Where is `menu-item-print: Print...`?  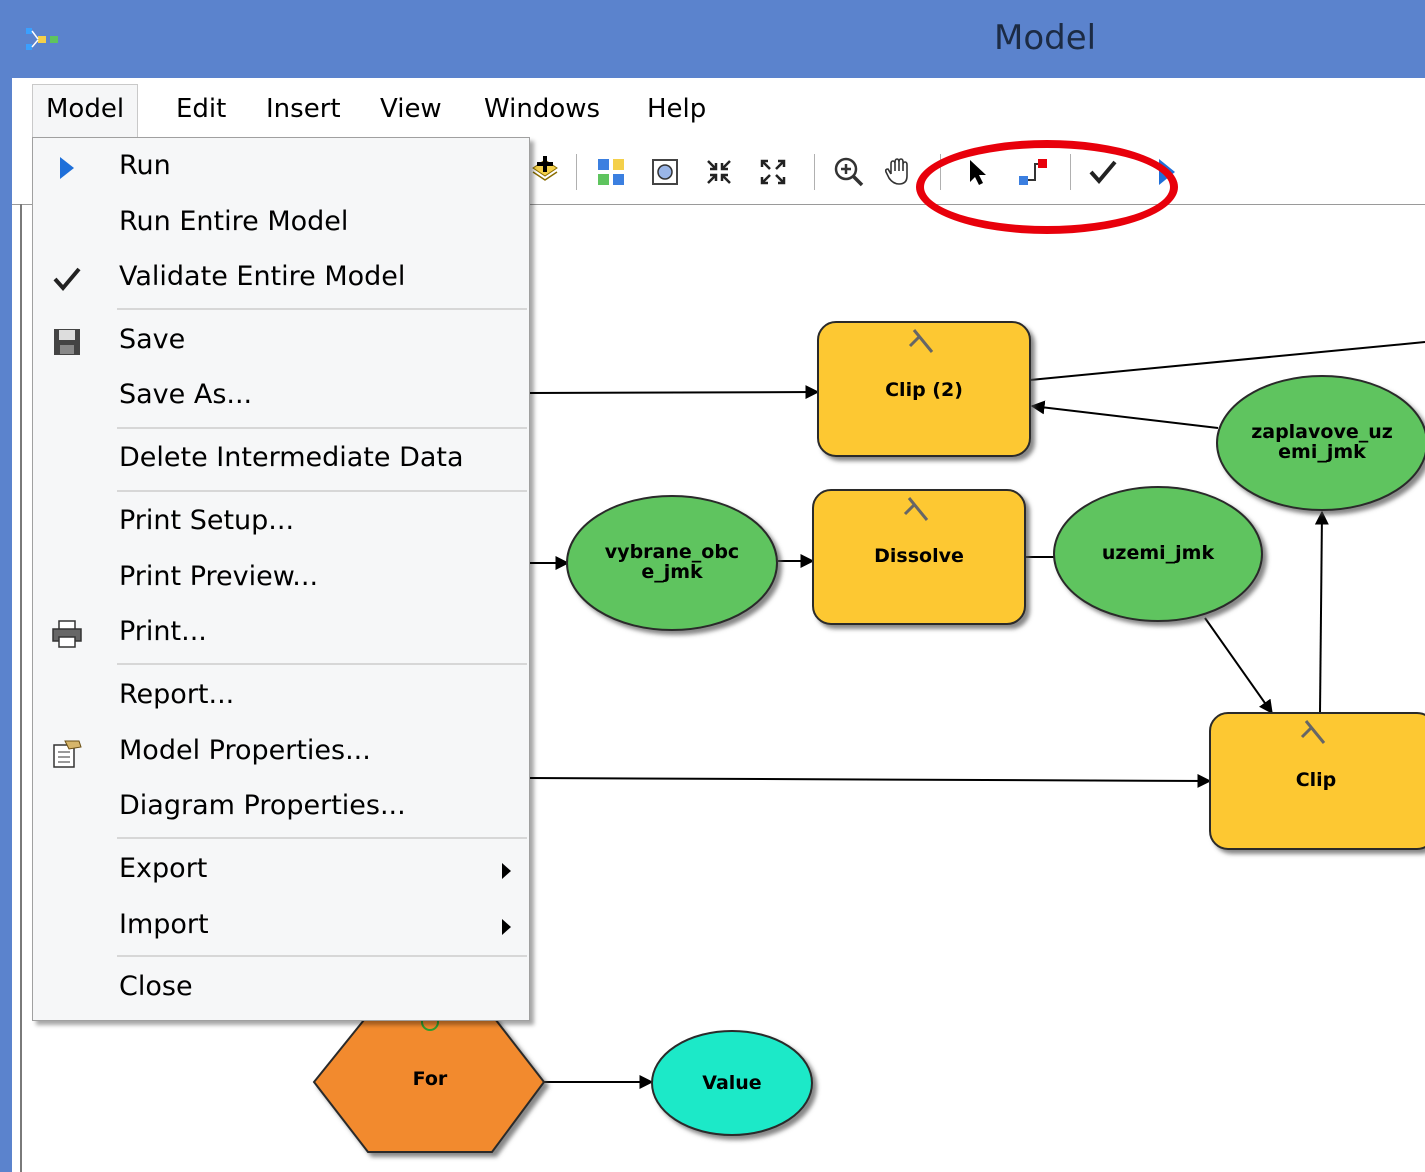 menu-item-print: Print... is located at coordinates (281, 634).